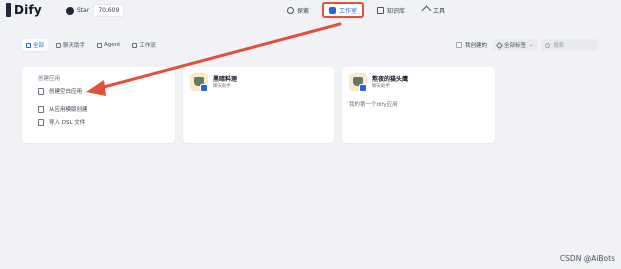 The height and width of the screenshot is (269, 621). I want to click on watermark: CSDN @AiBots, so click(587, 258).